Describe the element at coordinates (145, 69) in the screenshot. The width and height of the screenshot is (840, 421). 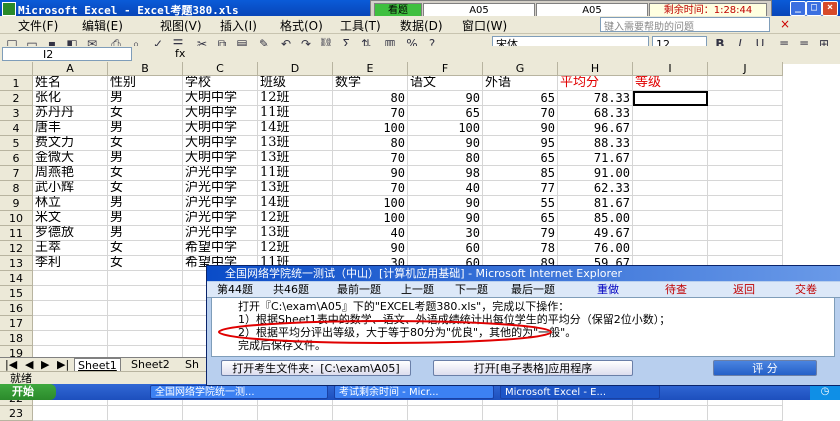
I see `column-header: B` at that location.